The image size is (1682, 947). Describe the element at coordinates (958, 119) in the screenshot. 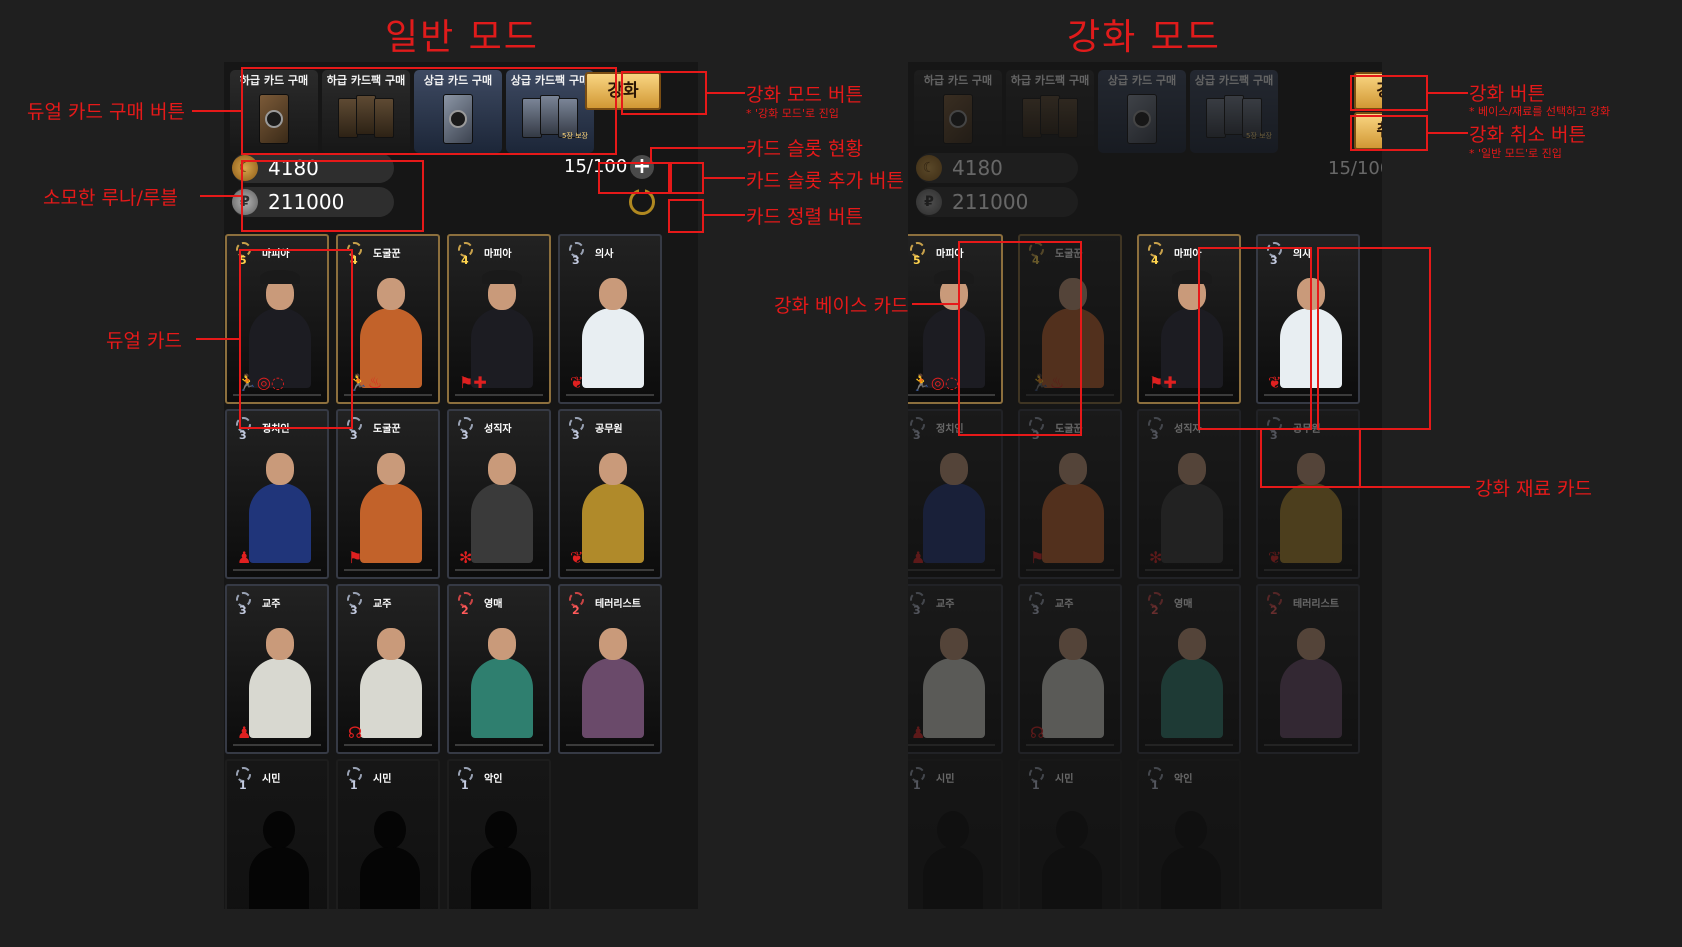

I see `low-card-icon` at that location.